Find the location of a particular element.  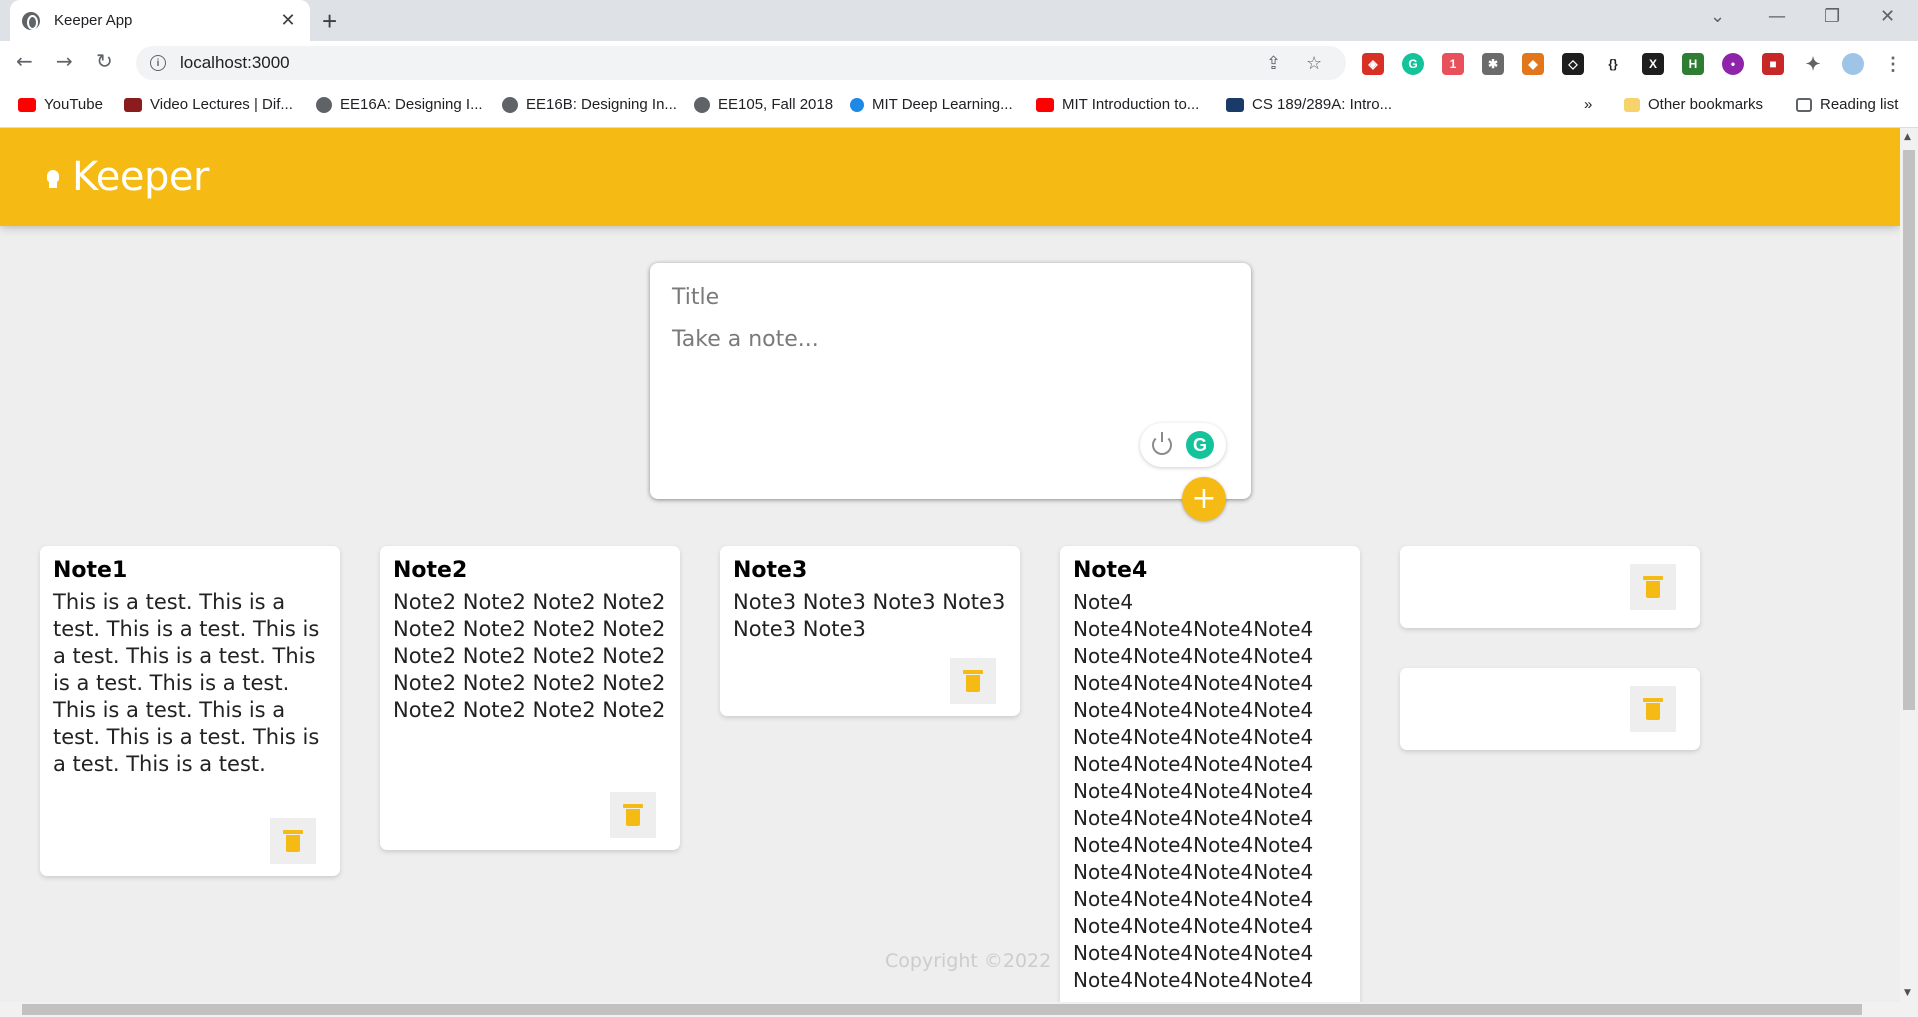

red-extension-icon: ■ is located at coordinates (1773, 64).